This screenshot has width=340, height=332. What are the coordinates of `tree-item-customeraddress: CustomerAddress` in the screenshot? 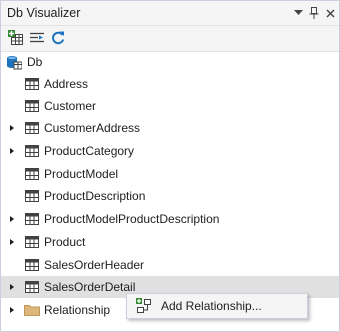 It's located at (170, 128).